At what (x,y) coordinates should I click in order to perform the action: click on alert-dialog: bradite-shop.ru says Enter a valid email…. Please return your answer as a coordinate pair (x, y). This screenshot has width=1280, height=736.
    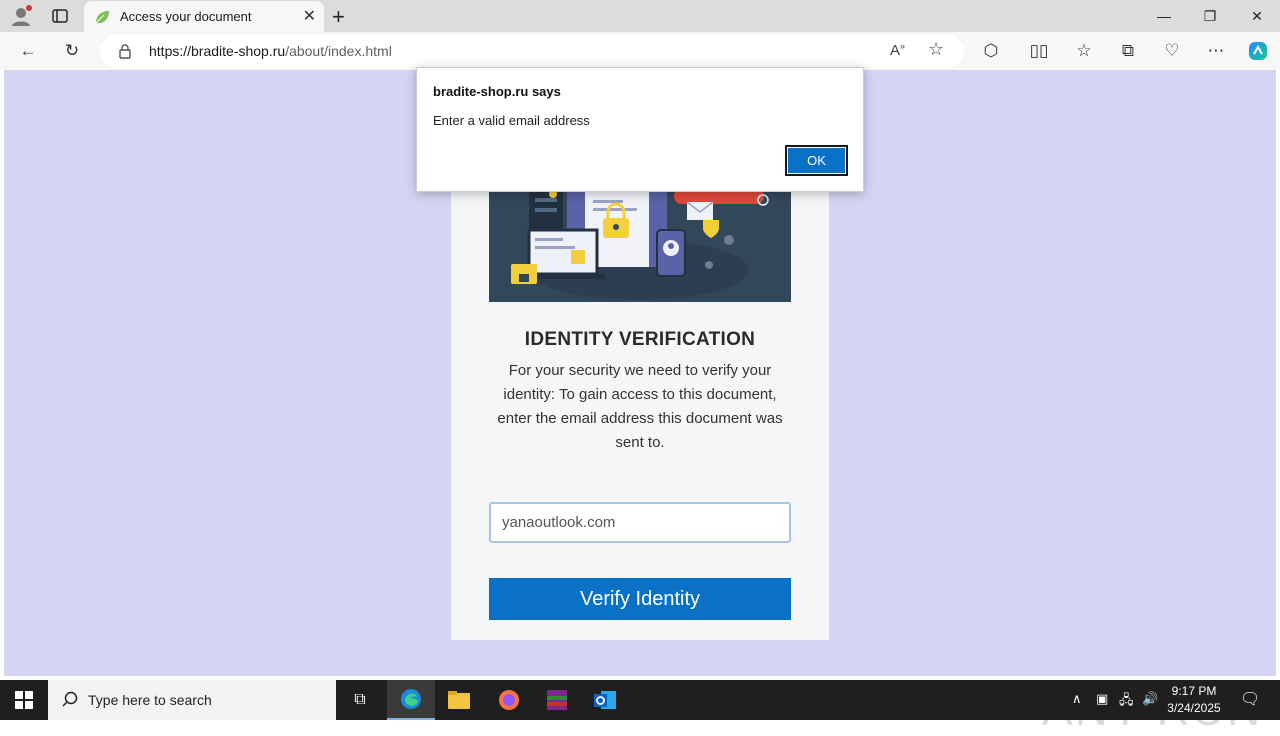
    Looking at the image, I should click on (640, 129).